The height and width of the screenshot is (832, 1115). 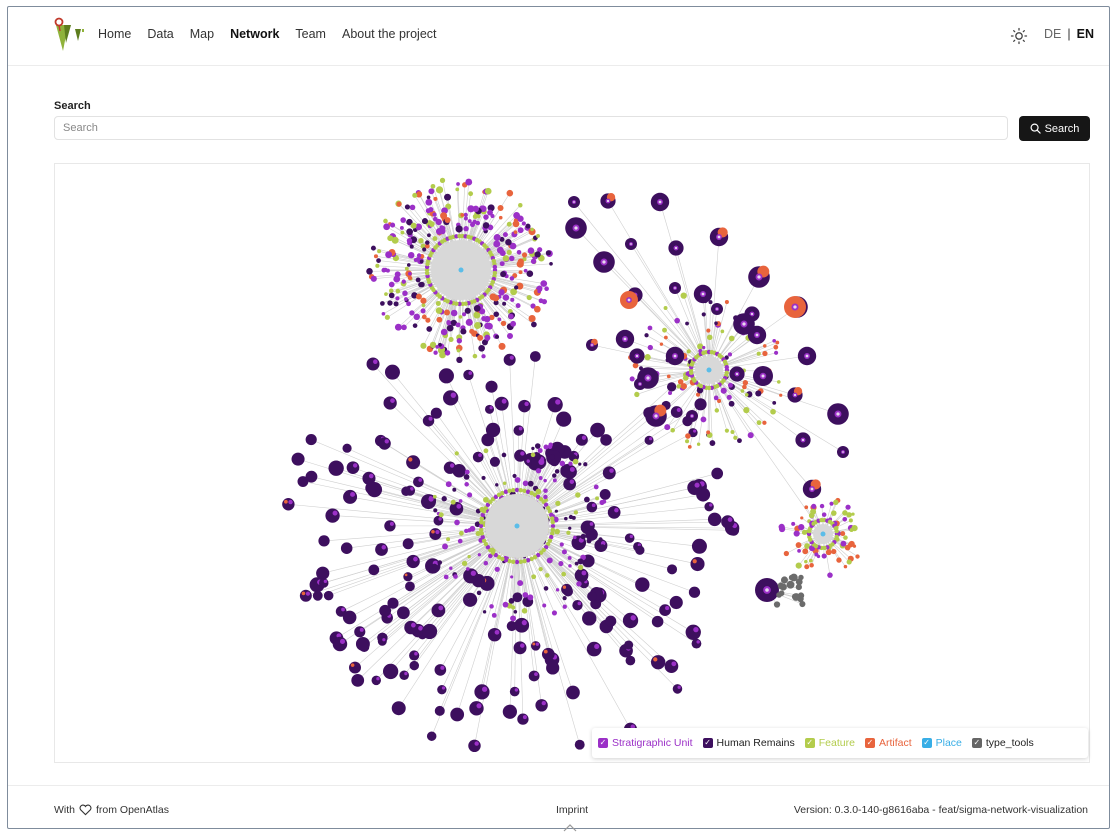 I want to click on legend-item-artifact: ✓Artifact, so click(x=888, y=743).